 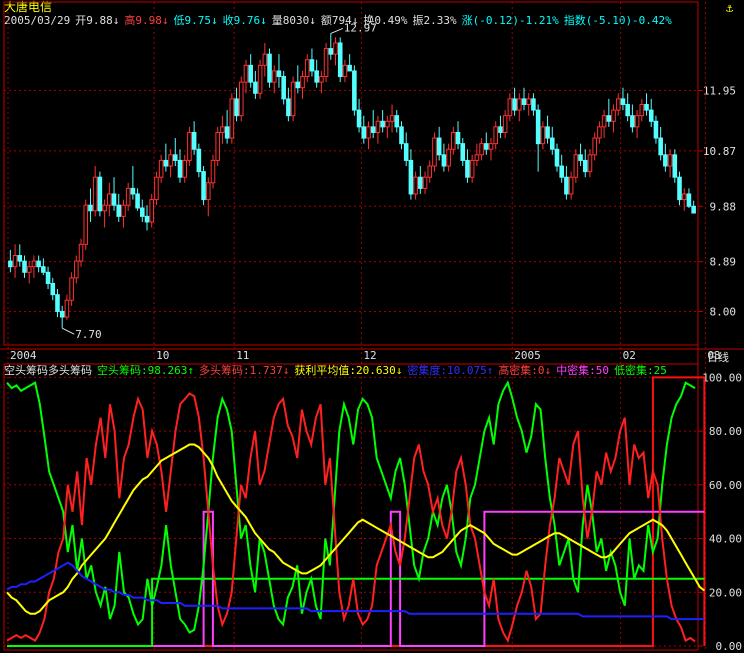 I want to click on legend-bear: 空头筹码:98.263↑, so click(x=145, y=370).